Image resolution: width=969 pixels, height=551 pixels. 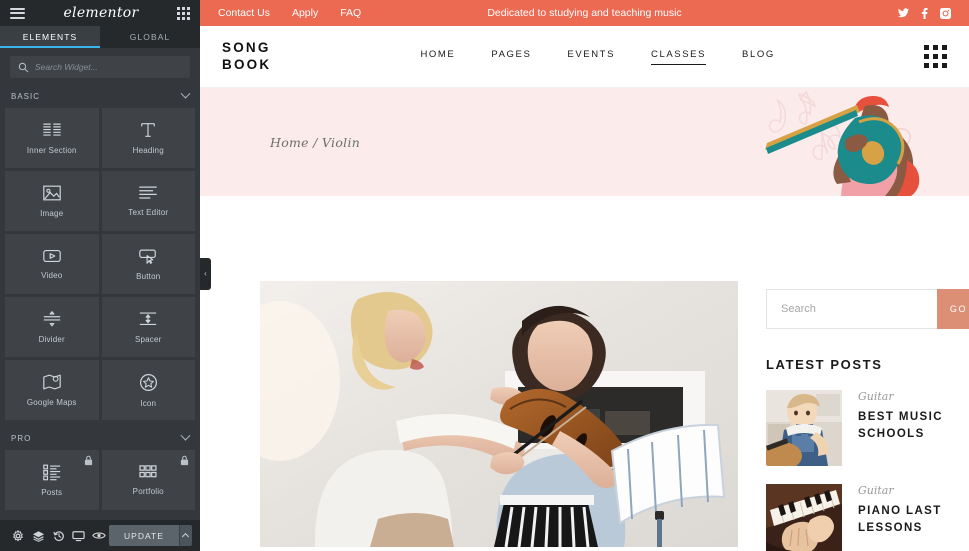 I want to click on post-title: PIANO LAST LESSONS, so click(x=913, y=519).